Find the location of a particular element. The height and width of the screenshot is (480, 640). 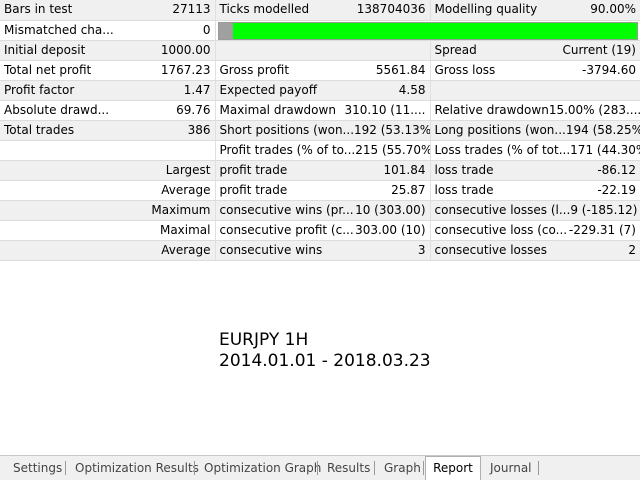

tab-journal: Journal is located at coordinates (511, 468).